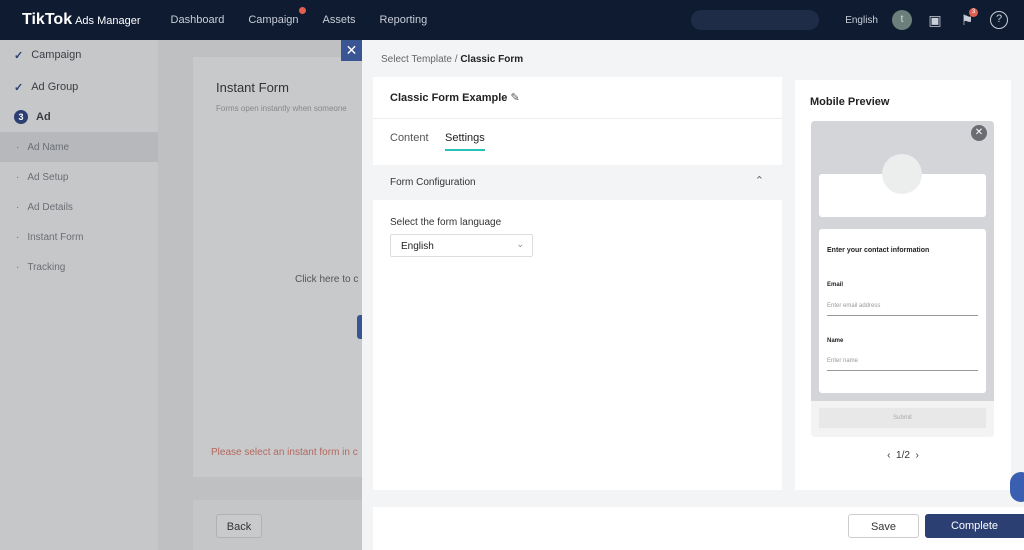 The image size is (1024, 550). I want to click on breadcrumb: Select Template / Classic Form, so click(452, 59).